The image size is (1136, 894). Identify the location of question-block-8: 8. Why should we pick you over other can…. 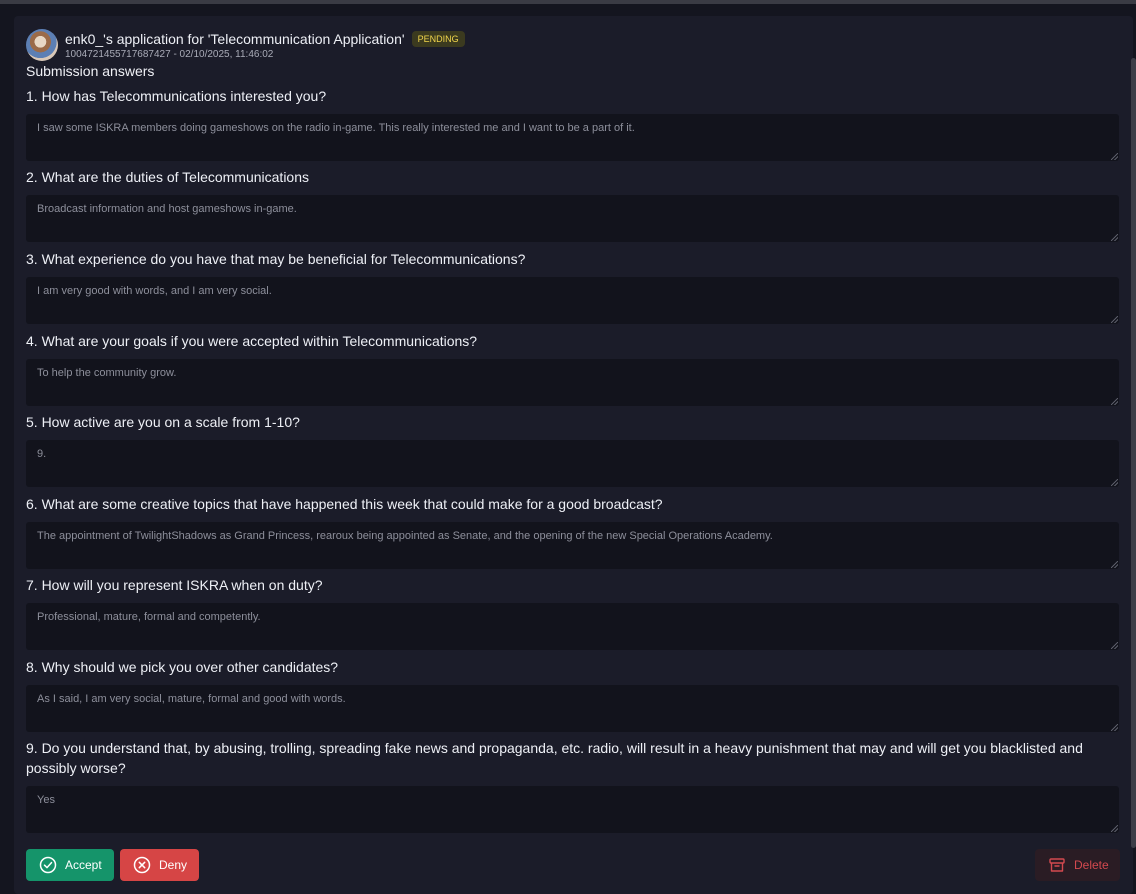
(572, 694).